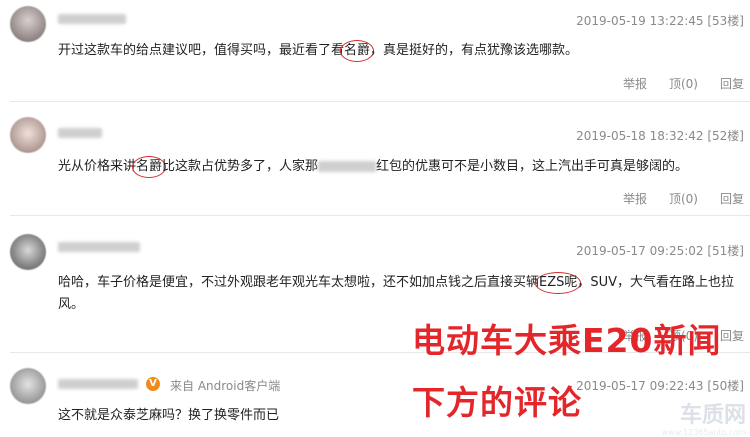 The image size is (750, 437). What do you see at coordinates (640, 136) in the screenshot?
I see `comment-date: 2019-05-18 18:32:42` at bounding box center [640, 136].